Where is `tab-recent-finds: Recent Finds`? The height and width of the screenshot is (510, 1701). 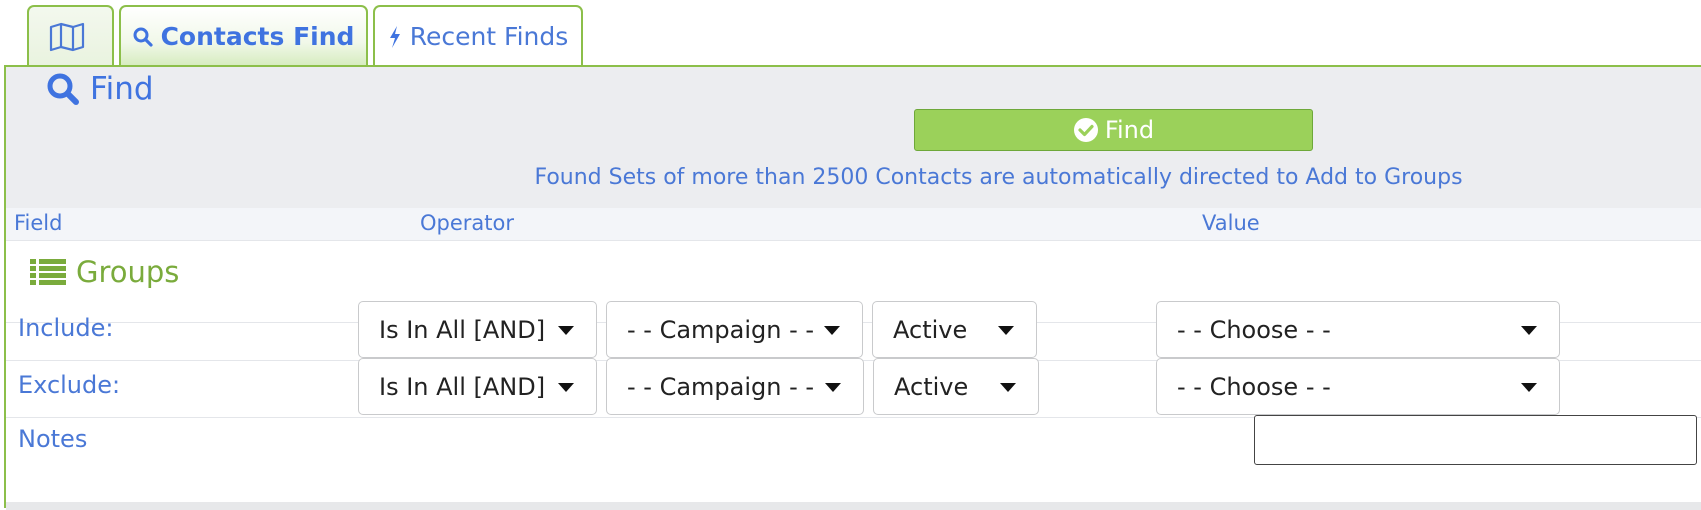 tab-recent-finds: Recent Finds is located at coordinates (478, 35).